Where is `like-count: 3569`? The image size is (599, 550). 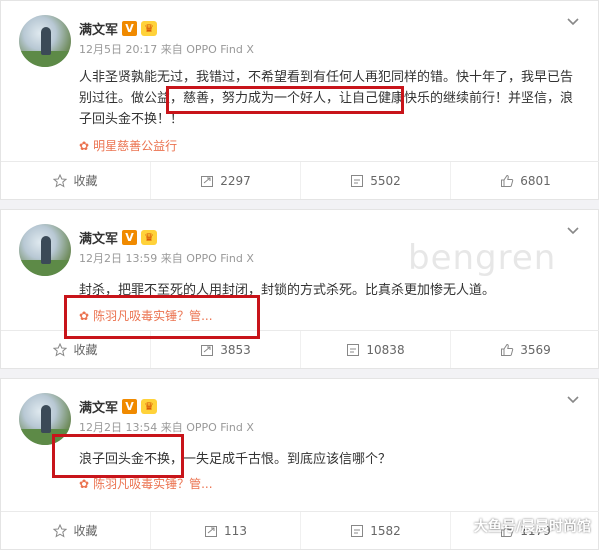
like-count: 3569 is located at coordinates (535, 349).